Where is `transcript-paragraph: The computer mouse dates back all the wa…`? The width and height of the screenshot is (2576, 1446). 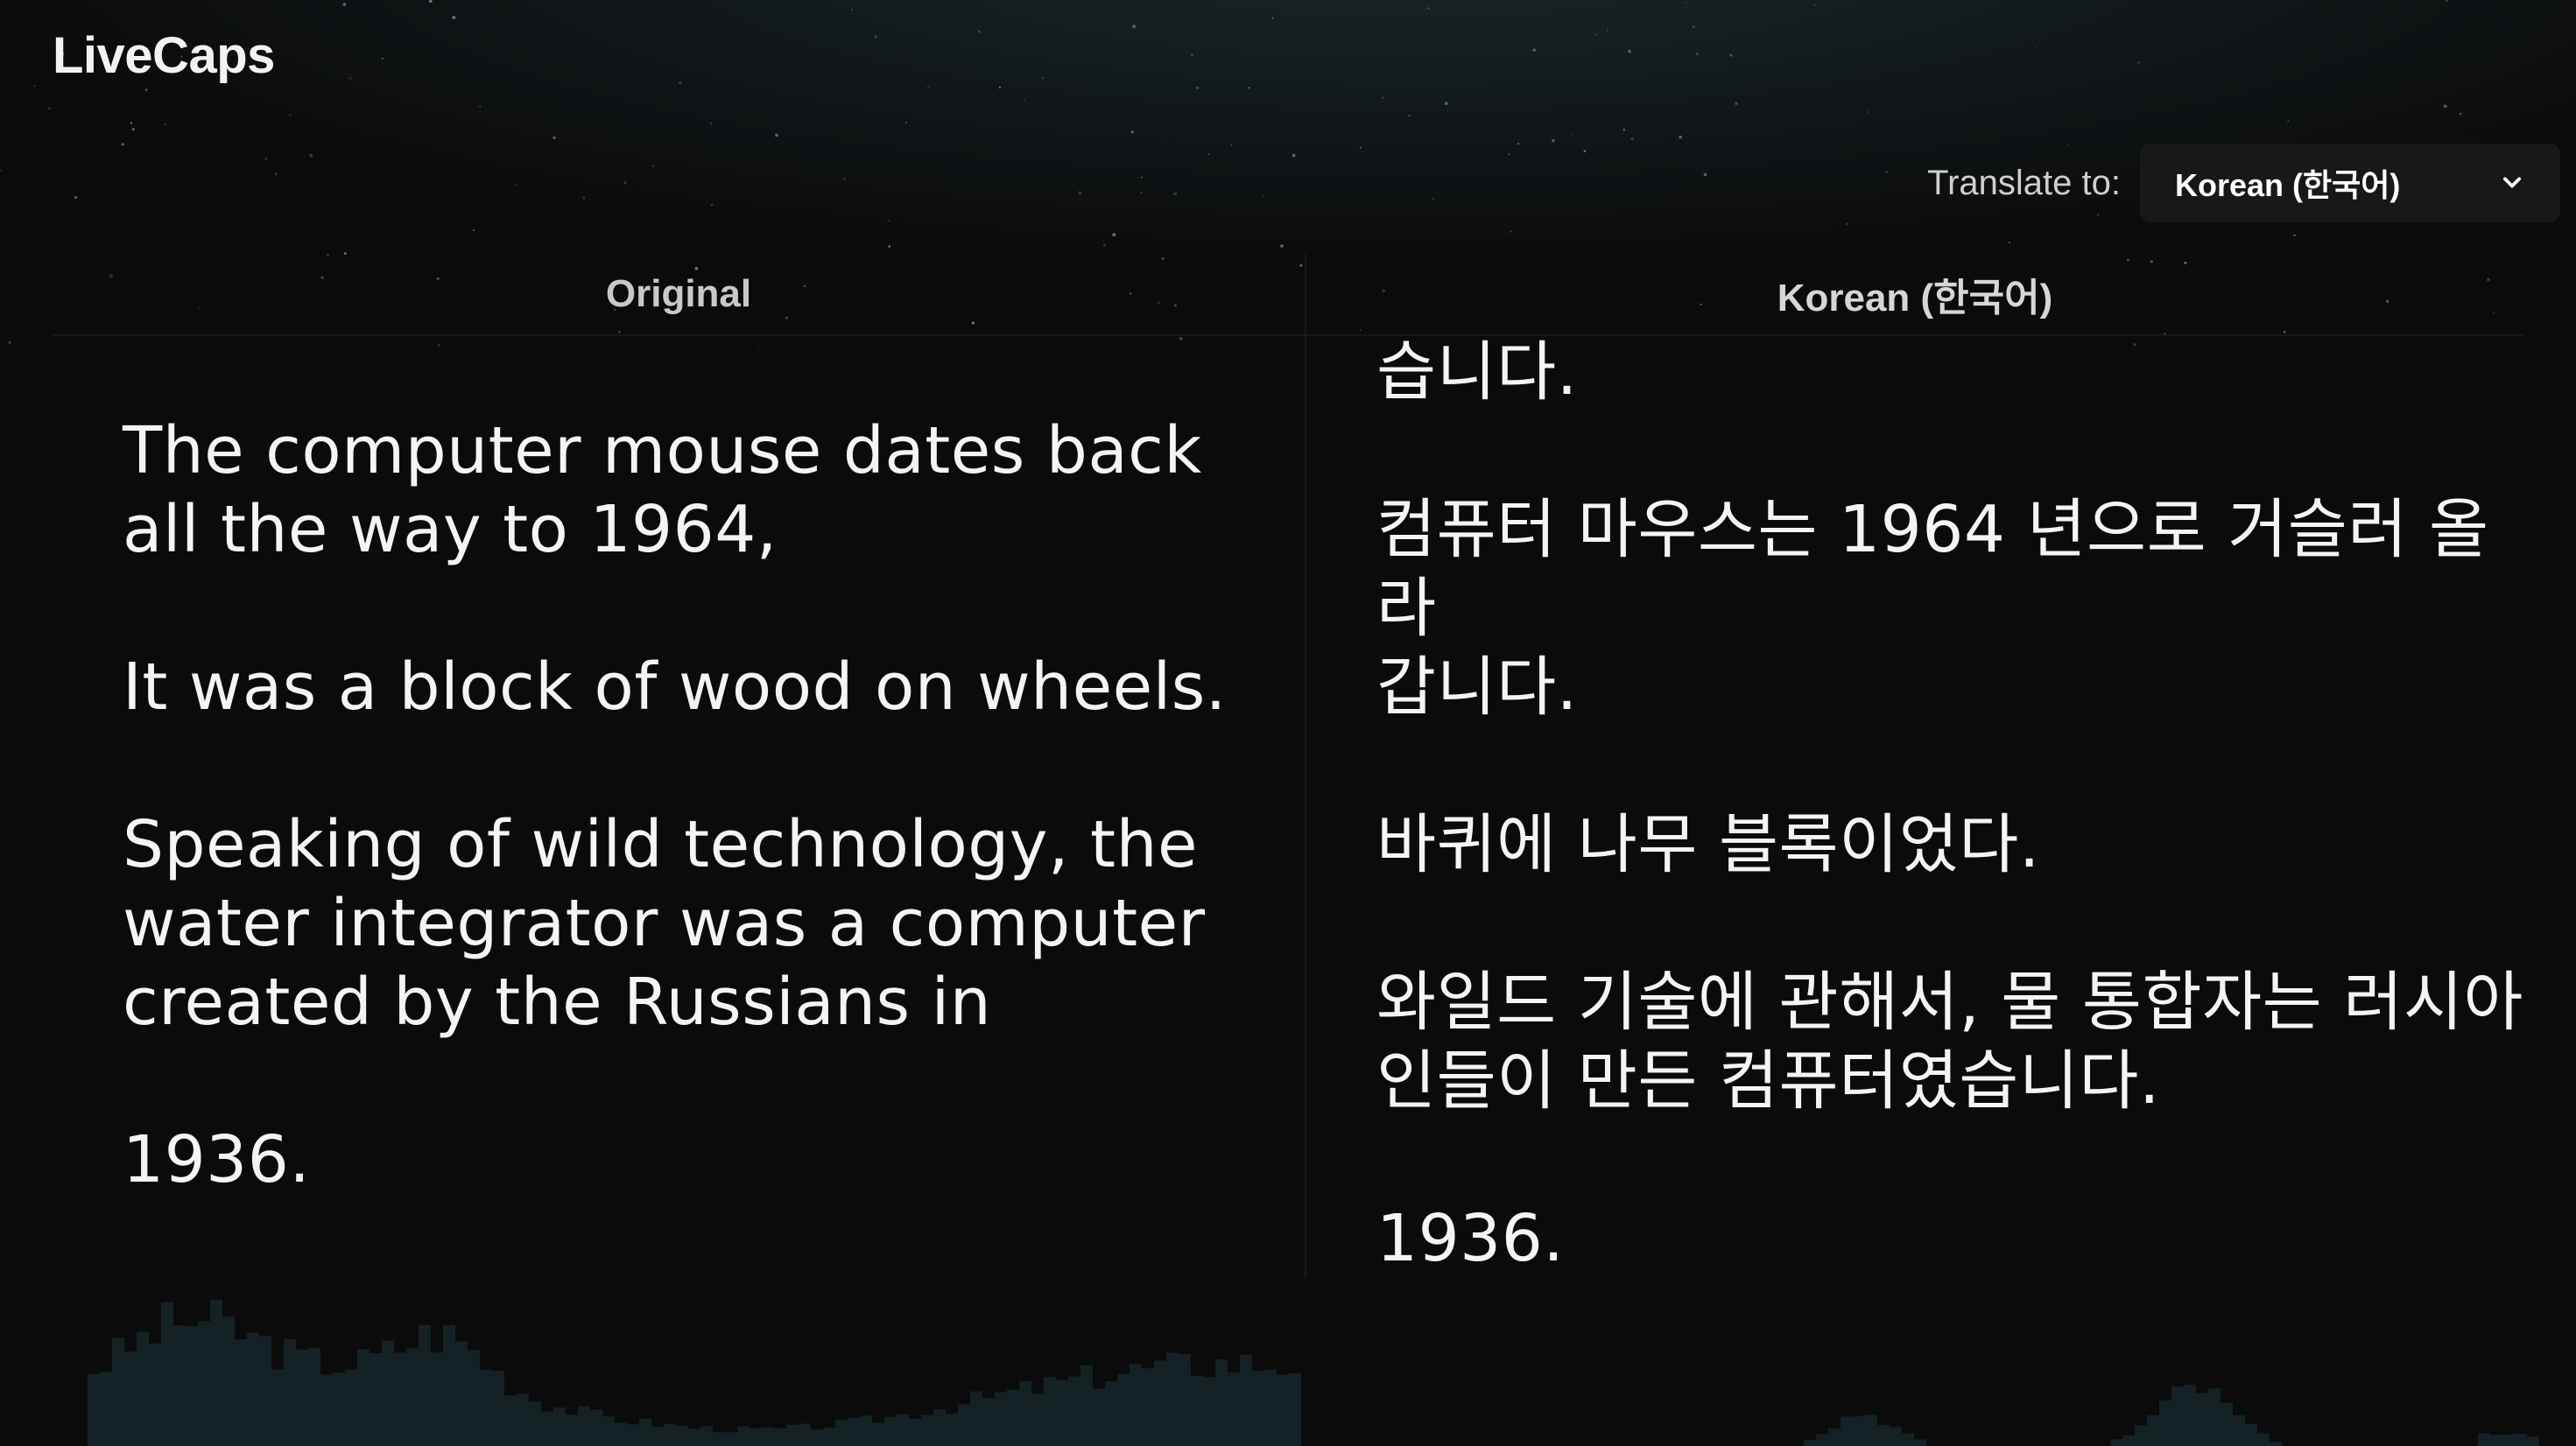 transcript-paragraph: The computer mouse dates back all the wa… is located at coordinates (662, 490).